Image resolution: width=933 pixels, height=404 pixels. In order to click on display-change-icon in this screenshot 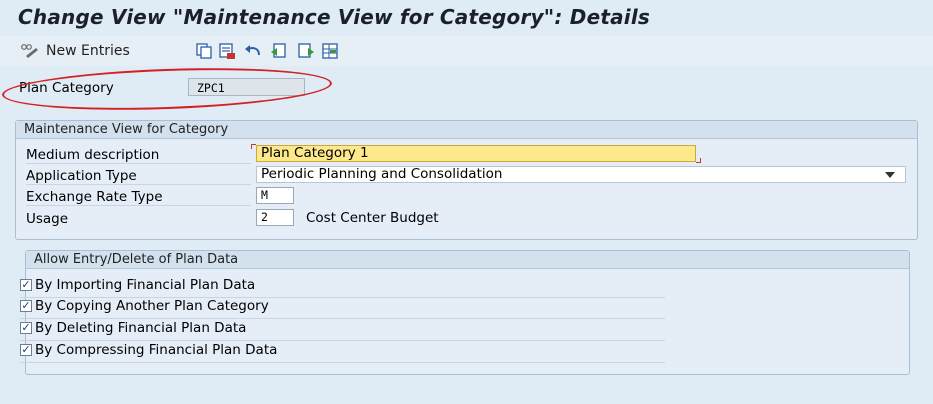, I will do `click(30, 51)`.